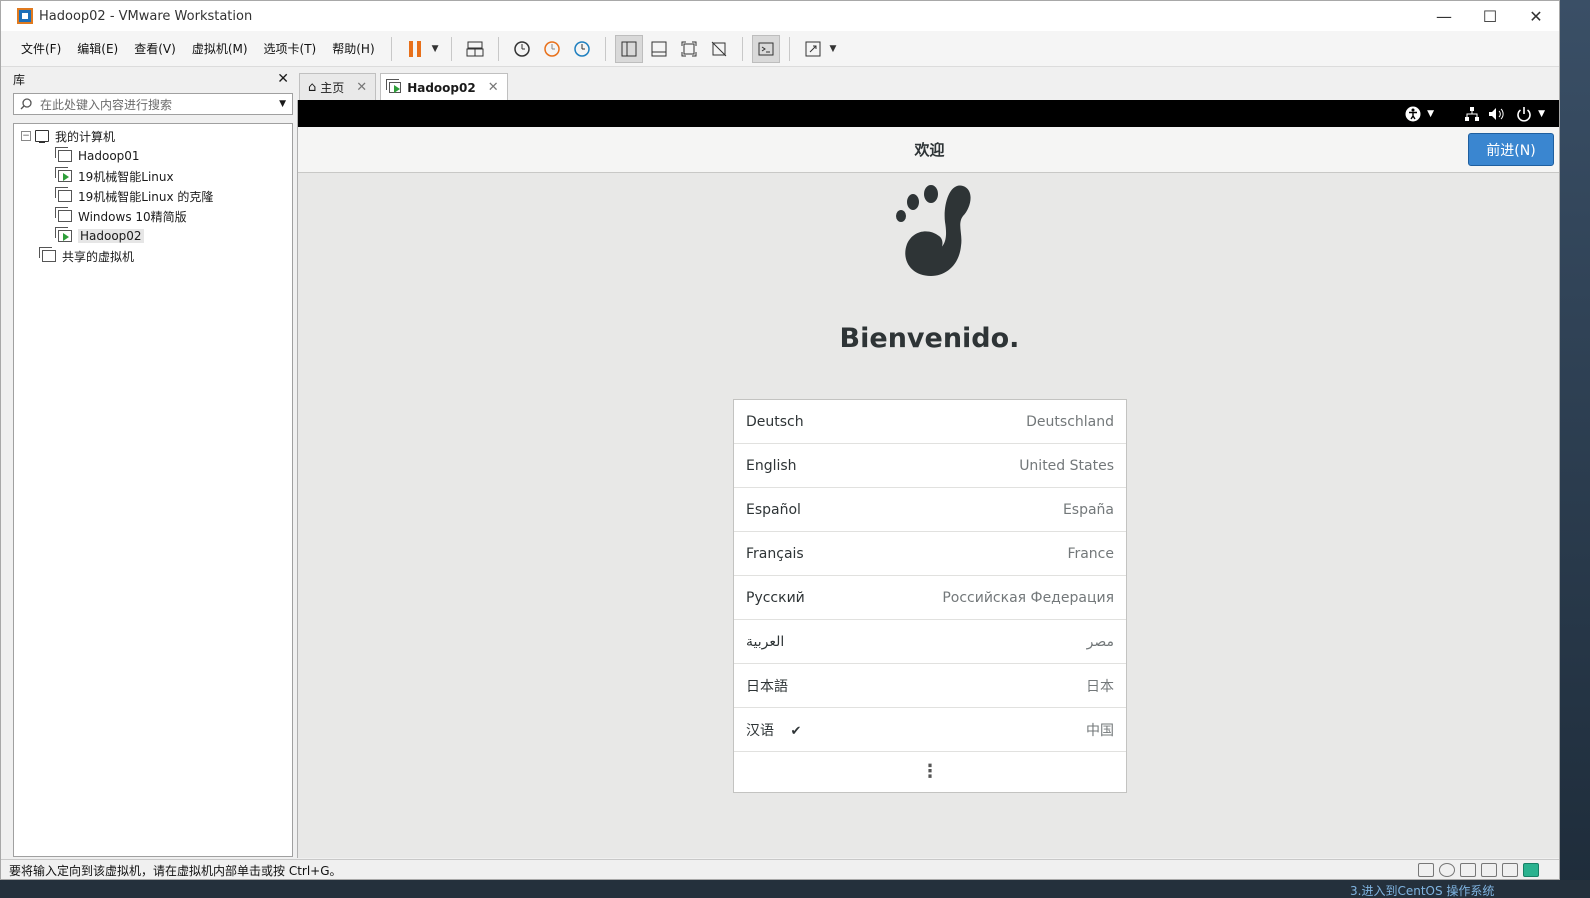  I want to click on tab-home: ⌂ 主页 ✕, so click(338, 87).